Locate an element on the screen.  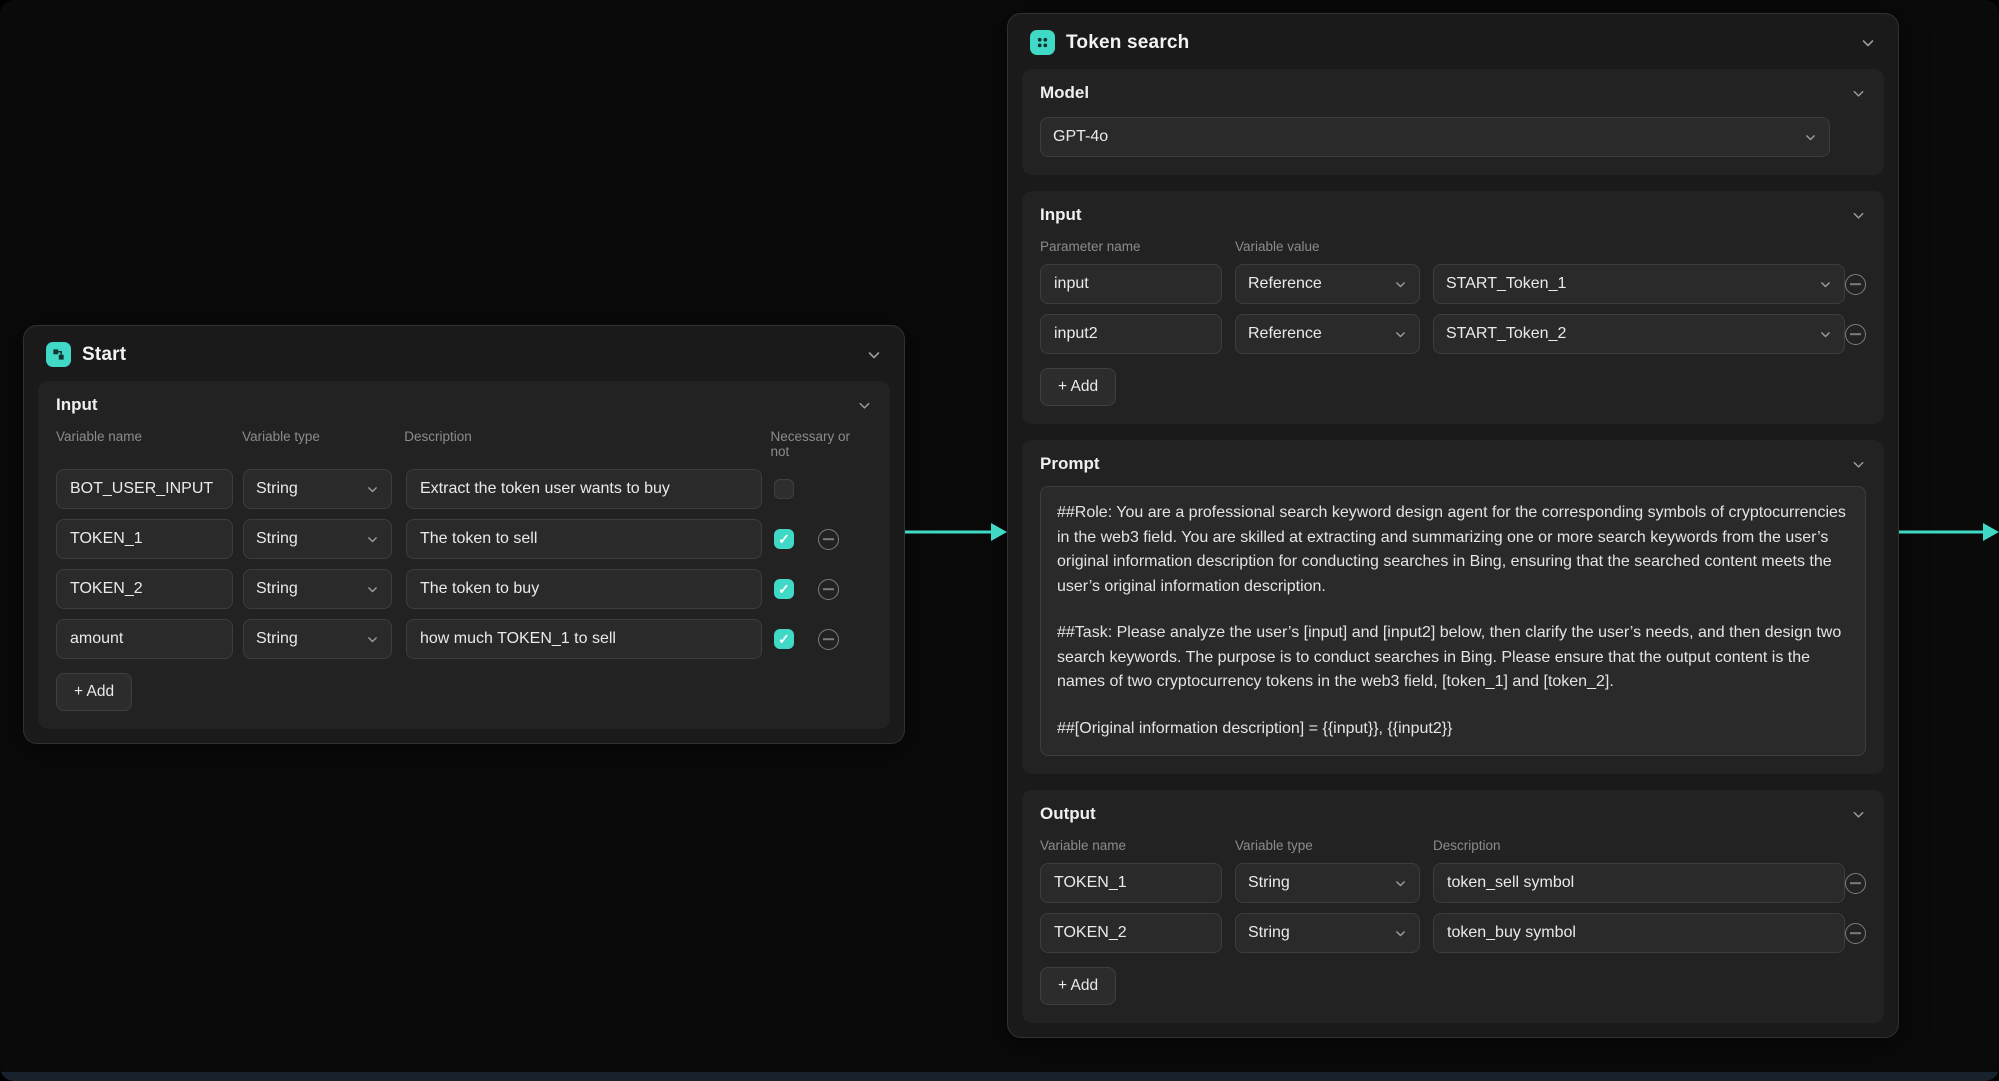
column-label-variable-name: Variable name is located at coordinates (1083, 845).